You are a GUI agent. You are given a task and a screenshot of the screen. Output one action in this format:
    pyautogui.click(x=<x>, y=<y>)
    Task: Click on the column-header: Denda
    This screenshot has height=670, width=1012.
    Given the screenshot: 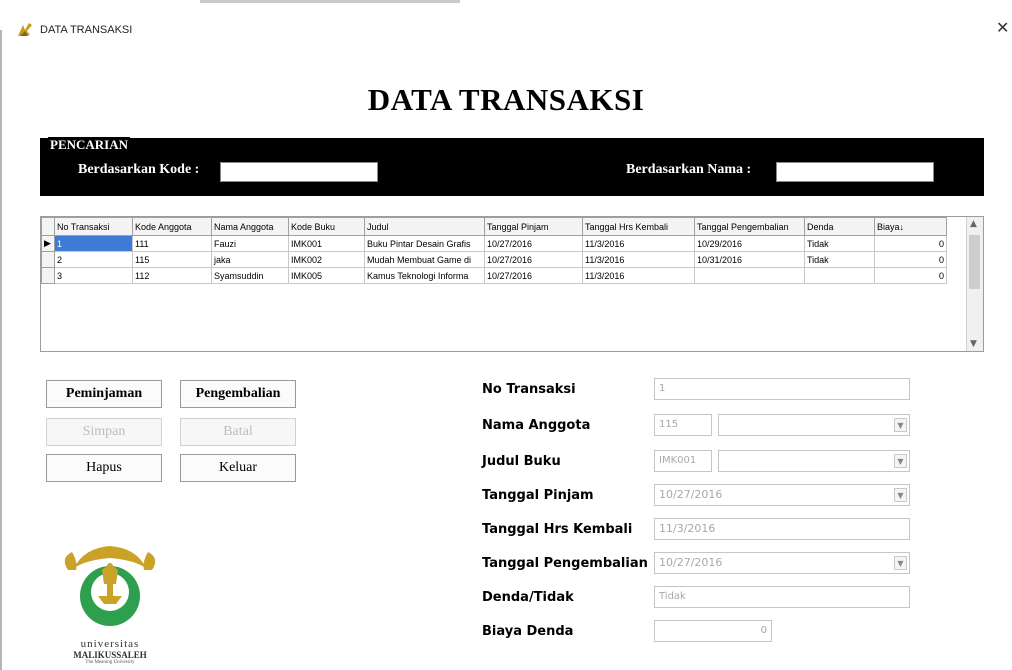 What is the action you would take?
    pyautogui.click(x=839, y=226)
    